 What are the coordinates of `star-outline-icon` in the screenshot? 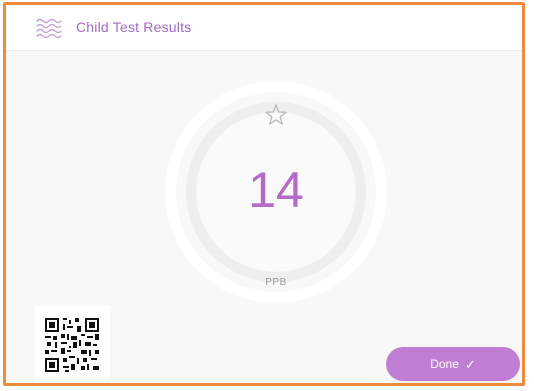 It's located at (276, 115).